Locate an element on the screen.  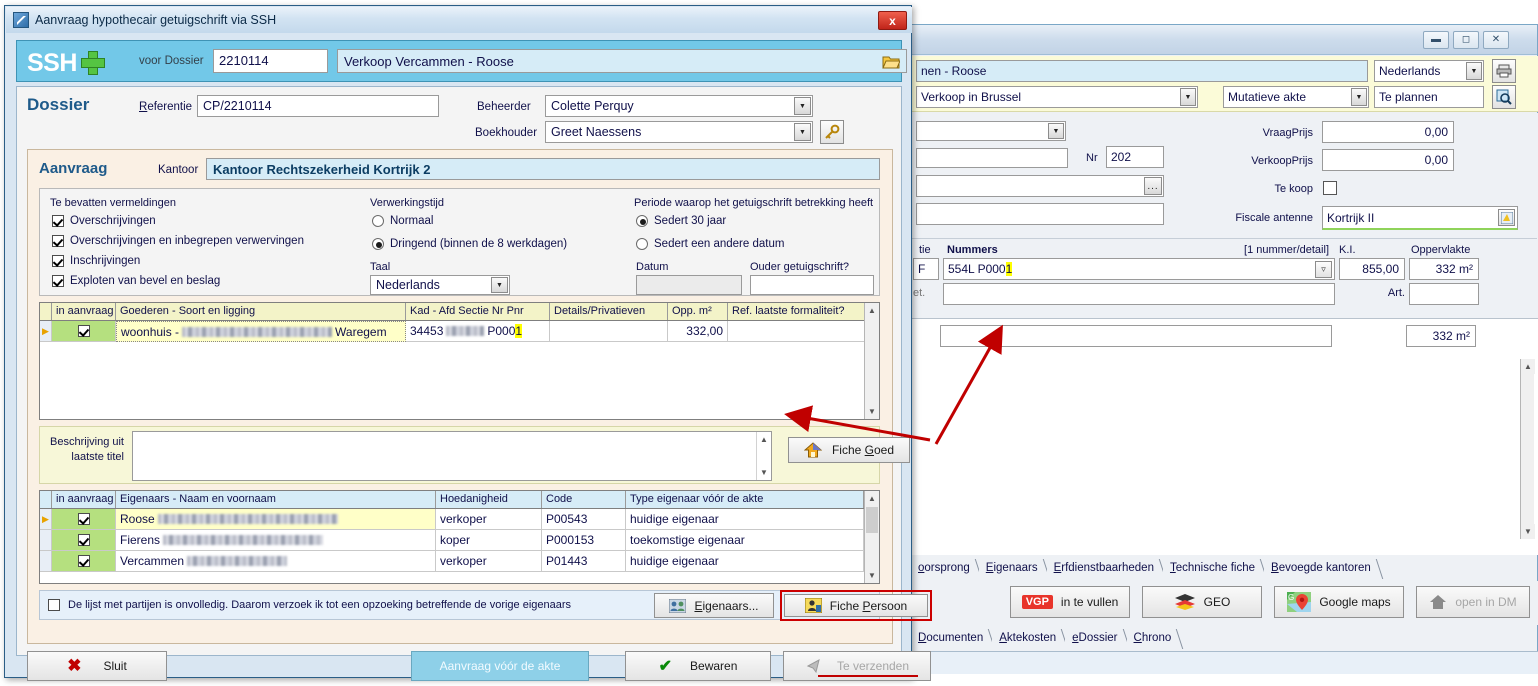
chevron-double-down-icon: ▿ is located at coordinates (1323, 269).